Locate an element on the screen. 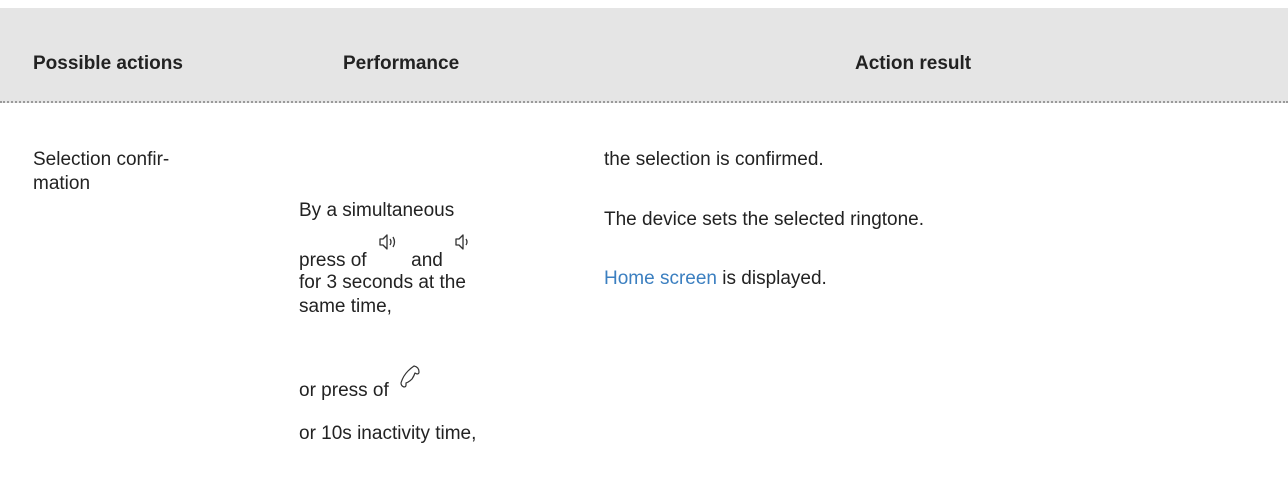 The image size is (1288, 482). action-label-line2: mation is located at coordinates (62, 183).